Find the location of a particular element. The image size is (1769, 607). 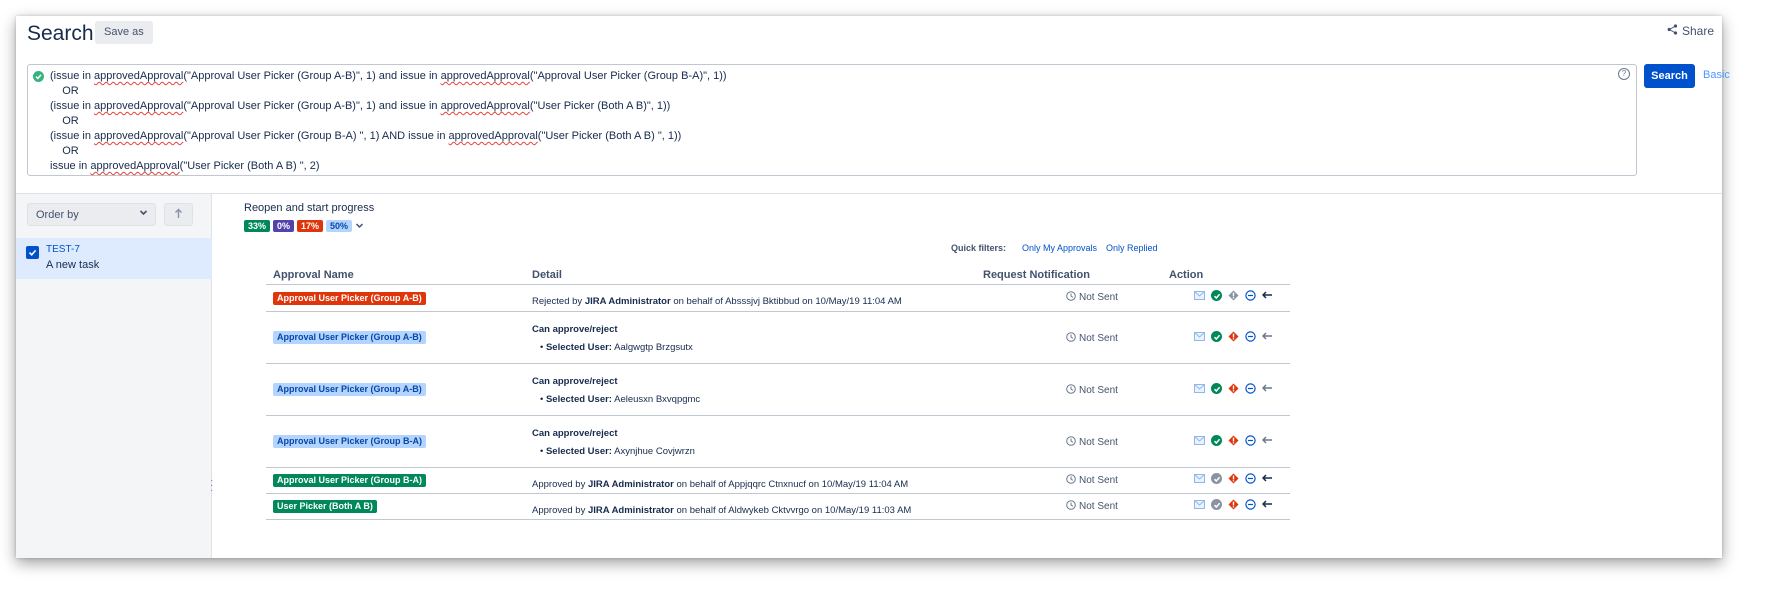

quick-filter-only-replied: Only Replied is located at coordinates (1132, 248).